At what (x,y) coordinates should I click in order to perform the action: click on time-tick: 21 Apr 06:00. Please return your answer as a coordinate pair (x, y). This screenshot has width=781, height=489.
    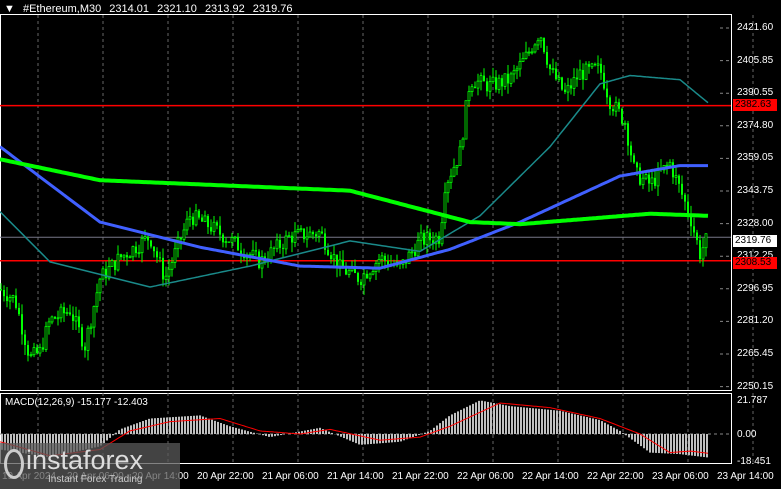
    Looking at the image, I should click on (290, 476).